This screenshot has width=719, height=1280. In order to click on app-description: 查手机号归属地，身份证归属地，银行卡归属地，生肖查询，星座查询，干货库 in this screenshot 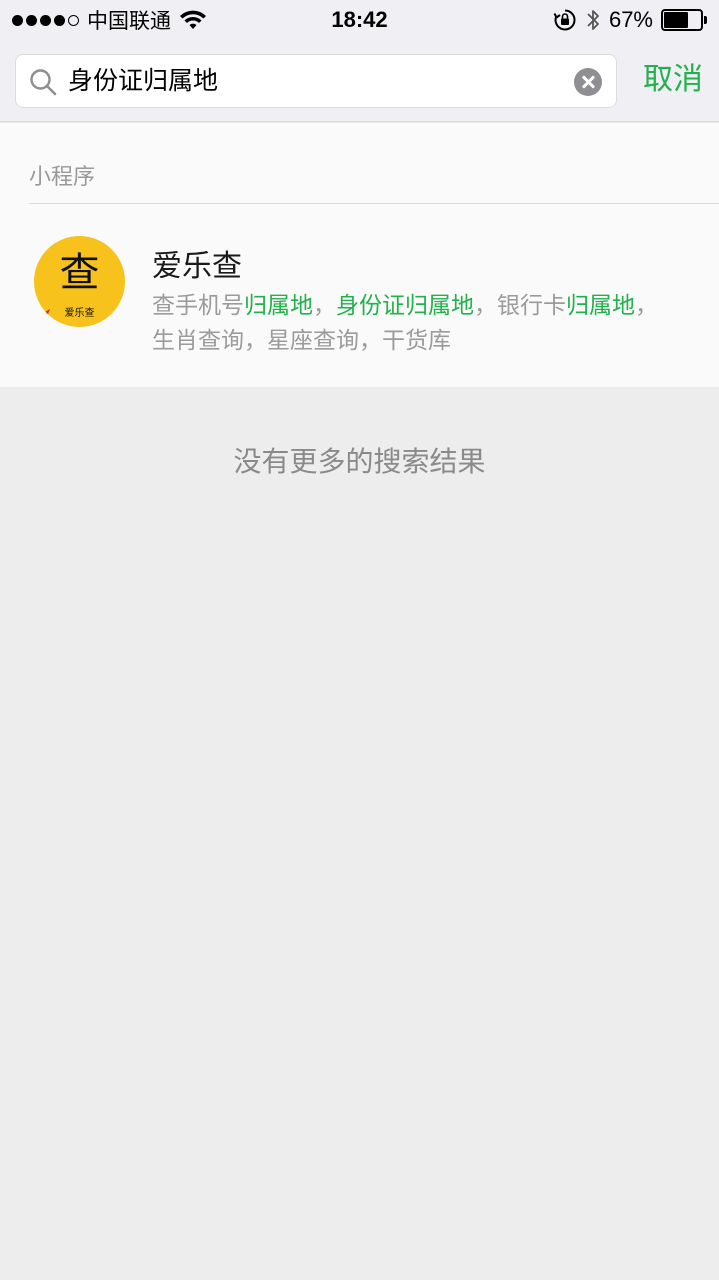, I will do `click(412, 324)`.